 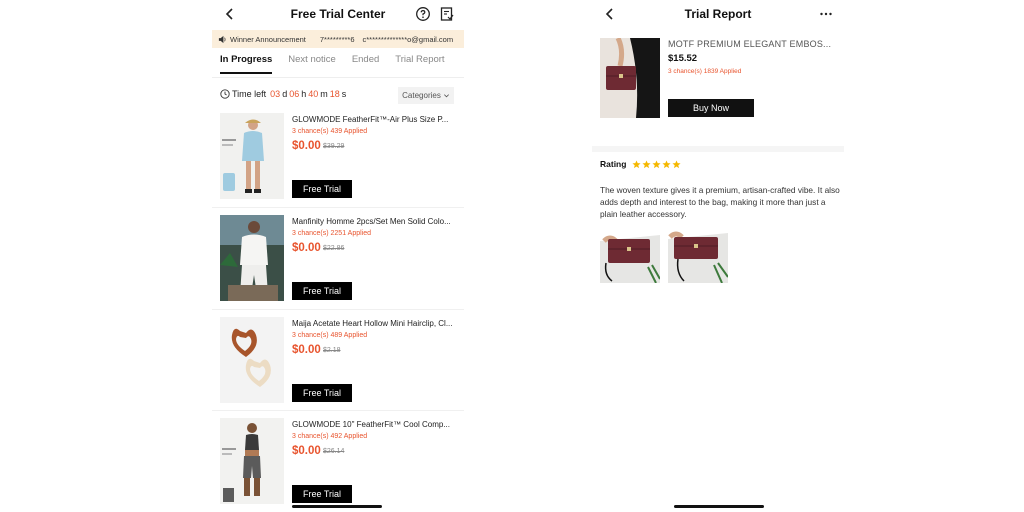 I want to click on timer-hours-unit: h, so click(x=304, y=94).